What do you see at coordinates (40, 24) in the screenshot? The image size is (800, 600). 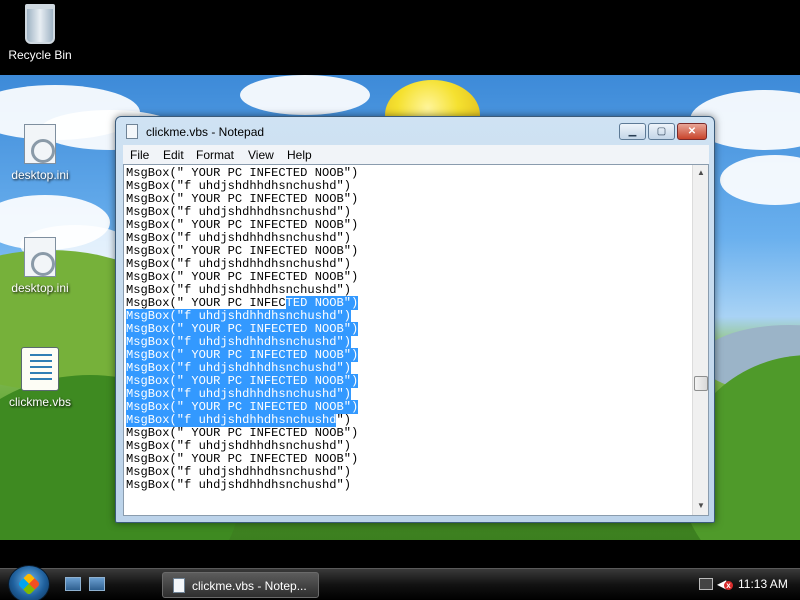 I see `recycle-bin-icon` at bounding box center [40, 24].